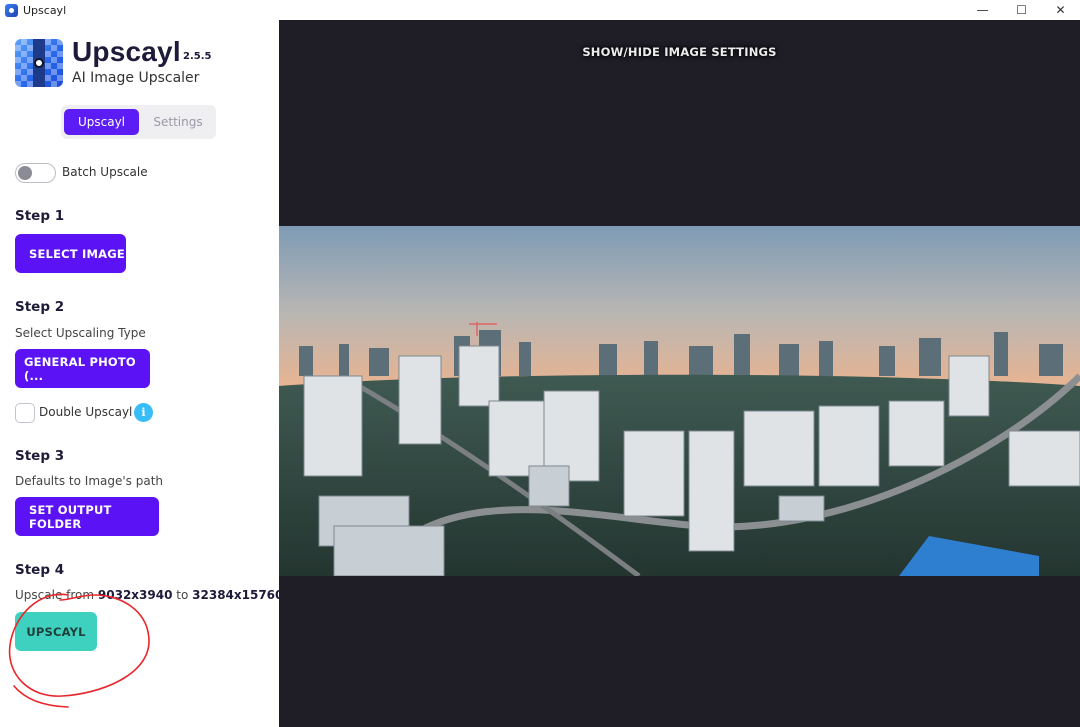 Image resolution: width=1080 pixels, height=727 pixels. Describe the element at coordinates (25, 173) in the screenshot. I see `toggle-knob` at that location.